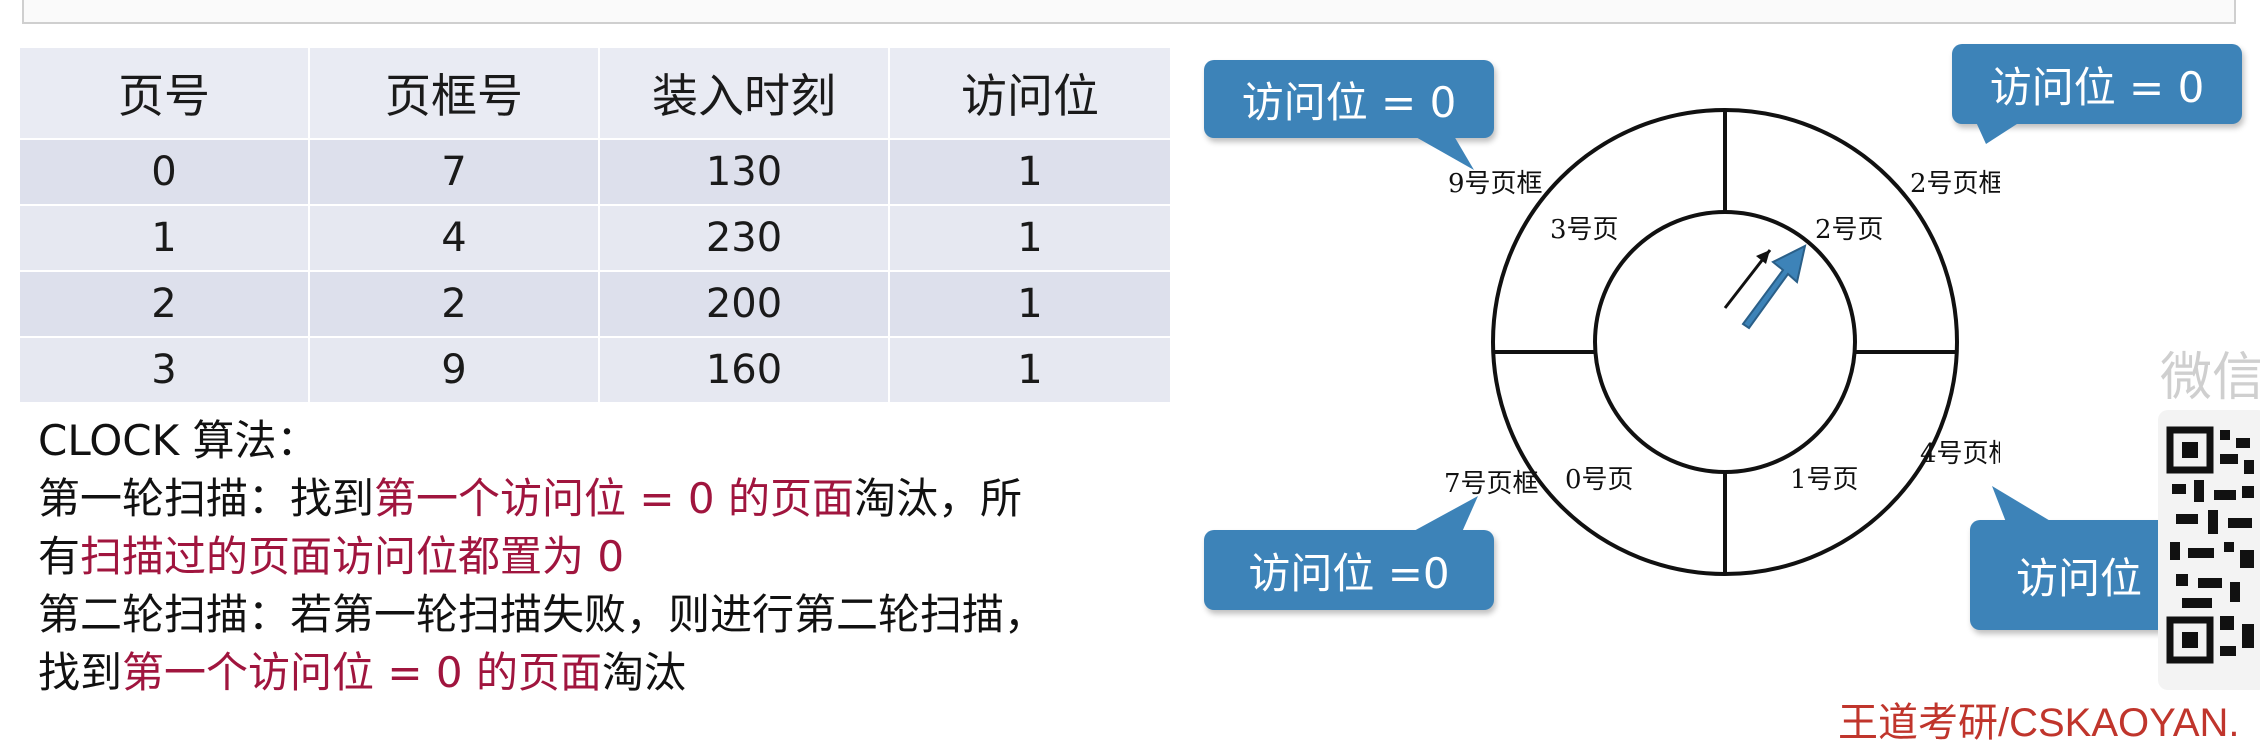  I want to click on table-cell: 200, so click(745, 305).